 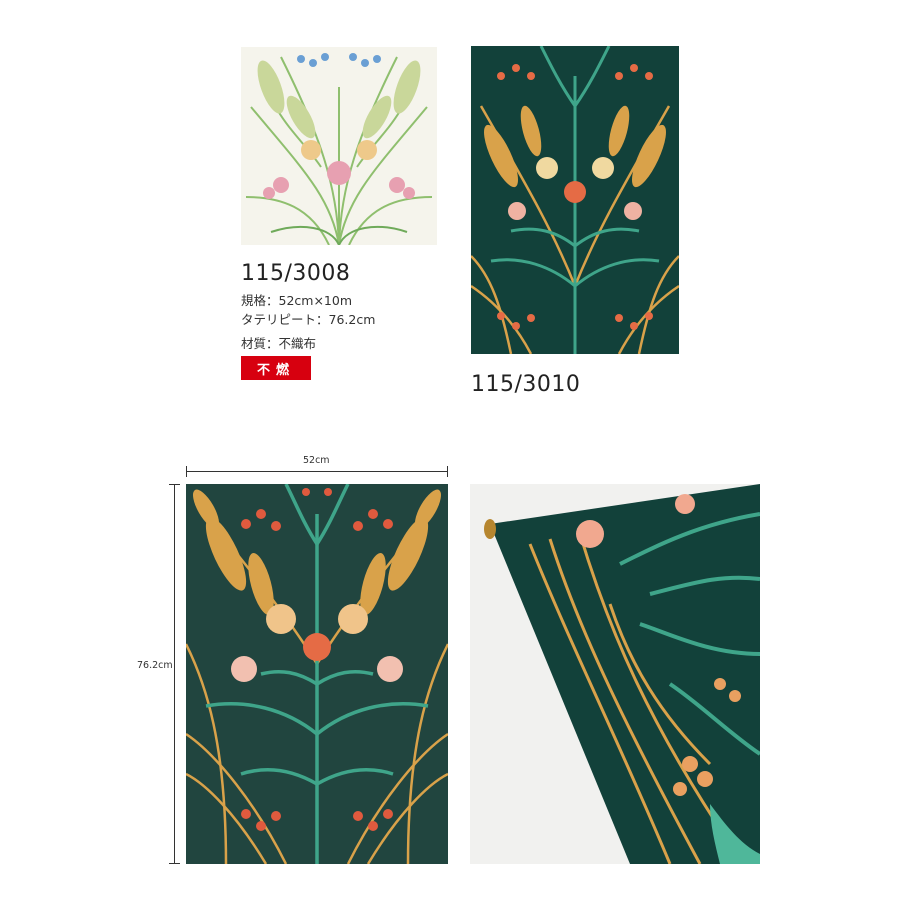 I want to click on spec-vertical-repeat: タテリピート：76.2cm, so click(x=308, y=319).